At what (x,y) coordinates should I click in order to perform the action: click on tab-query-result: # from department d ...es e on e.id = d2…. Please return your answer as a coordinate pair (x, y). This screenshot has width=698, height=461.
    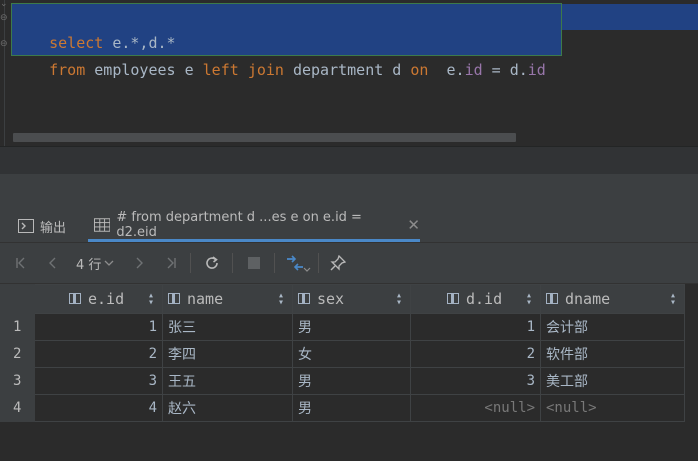
    Looking at the image, I should click on (254, 226).